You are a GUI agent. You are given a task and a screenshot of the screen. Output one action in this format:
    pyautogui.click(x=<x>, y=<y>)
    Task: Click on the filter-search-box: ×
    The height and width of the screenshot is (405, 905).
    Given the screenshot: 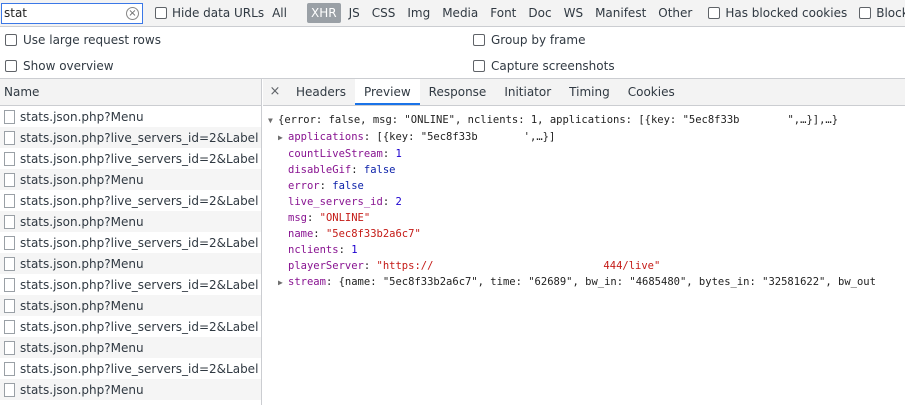 What is the action you would take?
    pyautogui.click(x=72, y=13)
    